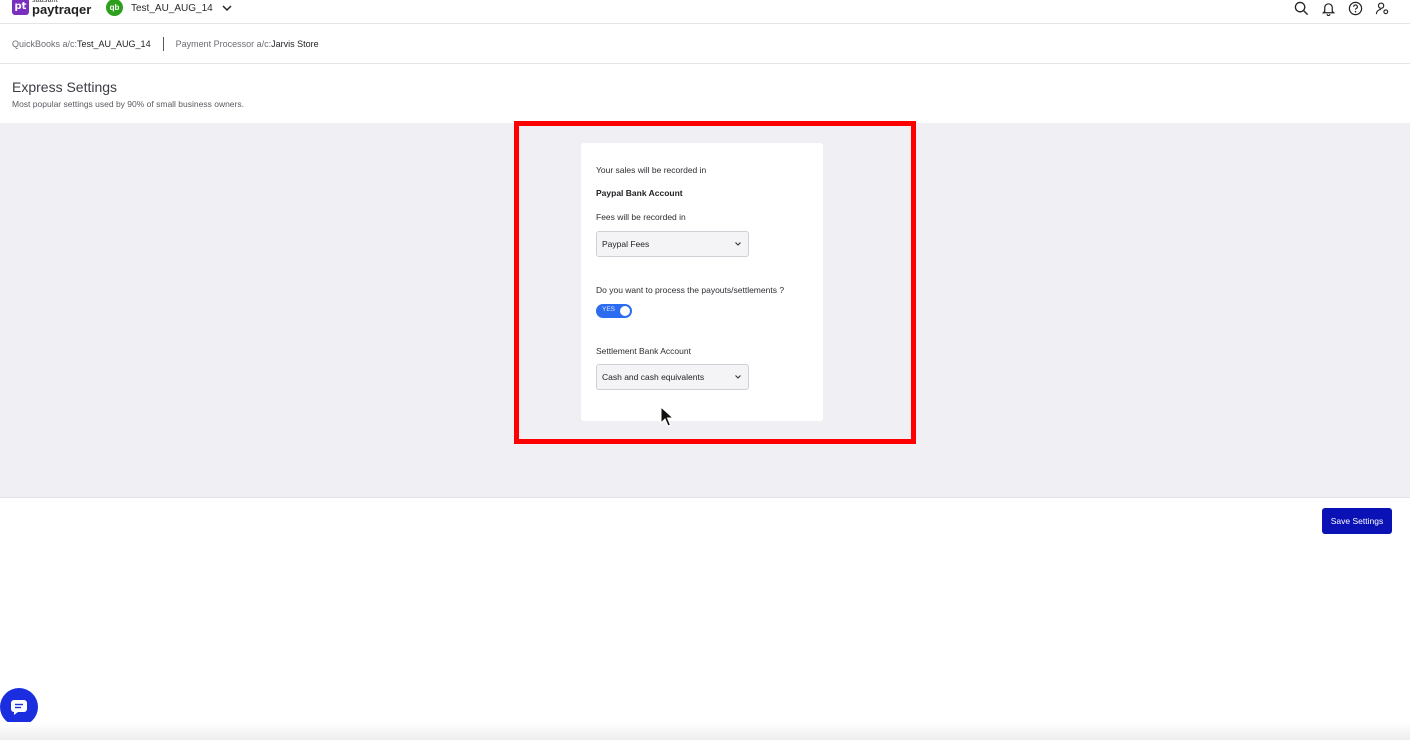  What do you see at coordinates (705, 731) in the screenshot?
I see `bottom-edge` at bounding box center [705, 731].